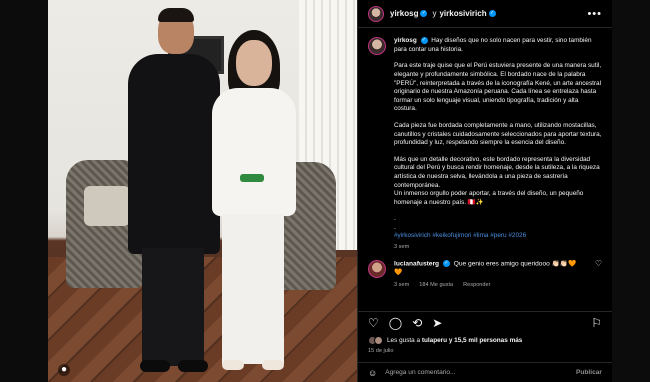 The width and height of the screenshot is (650, 382). Describe the element at coordinates (405, 40) in the screenshot. I see `caption-username: yirkosg` at that location.